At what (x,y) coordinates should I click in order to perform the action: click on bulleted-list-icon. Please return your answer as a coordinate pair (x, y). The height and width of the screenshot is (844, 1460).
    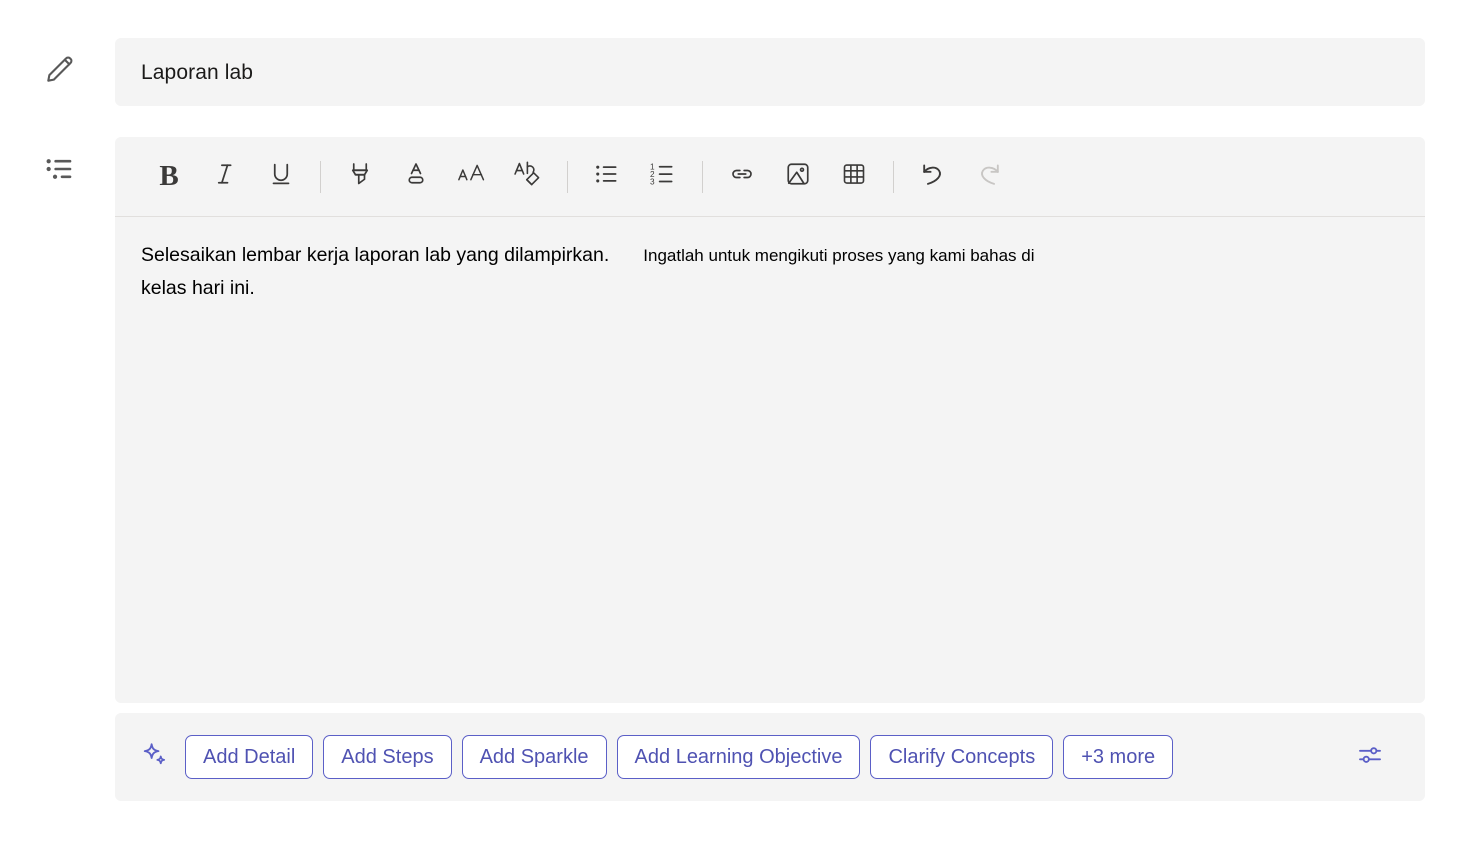
    Looking at the image, I should click on (607, 176).